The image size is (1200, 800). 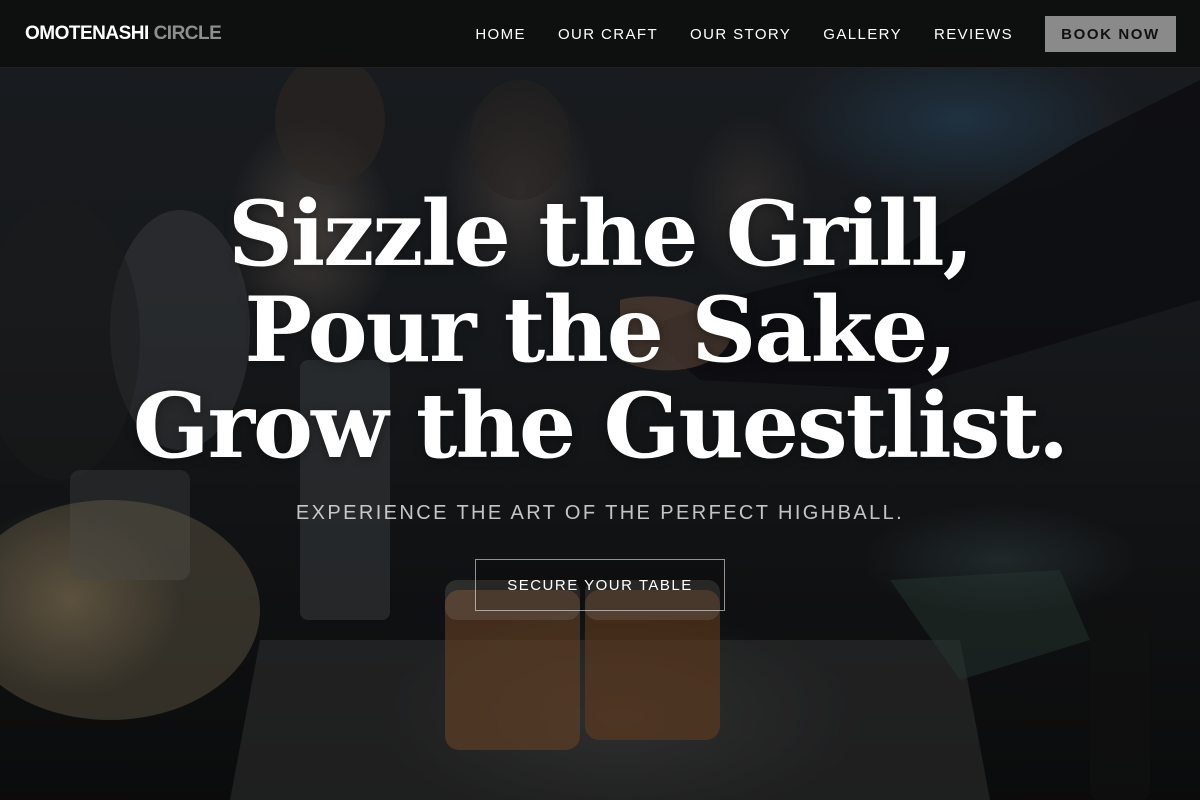 I want to click on hero-cta-wrapper: SECURE YOUR TABLE, so click(x=600, y=585).